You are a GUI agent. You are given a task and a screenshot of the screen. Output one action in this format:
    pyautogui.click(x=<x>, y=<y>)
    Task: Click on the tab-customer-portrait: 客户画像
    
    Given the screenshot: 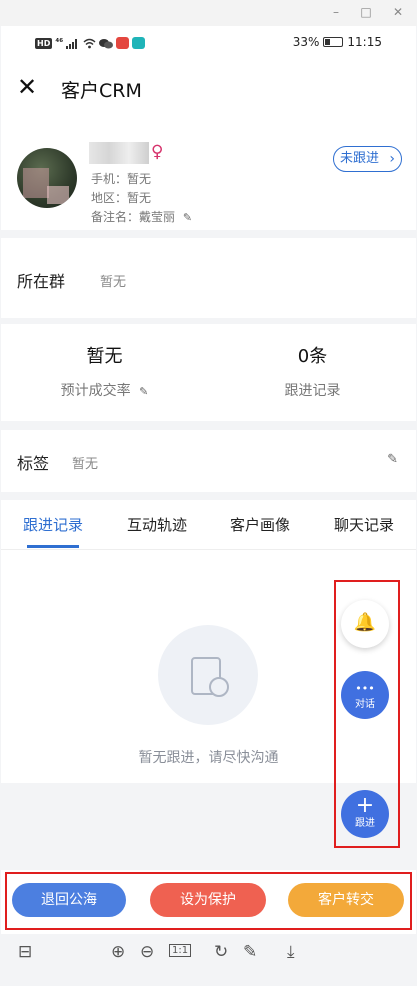 What is the action you would take?
    pyautogui.click(x=260, y=524)
    